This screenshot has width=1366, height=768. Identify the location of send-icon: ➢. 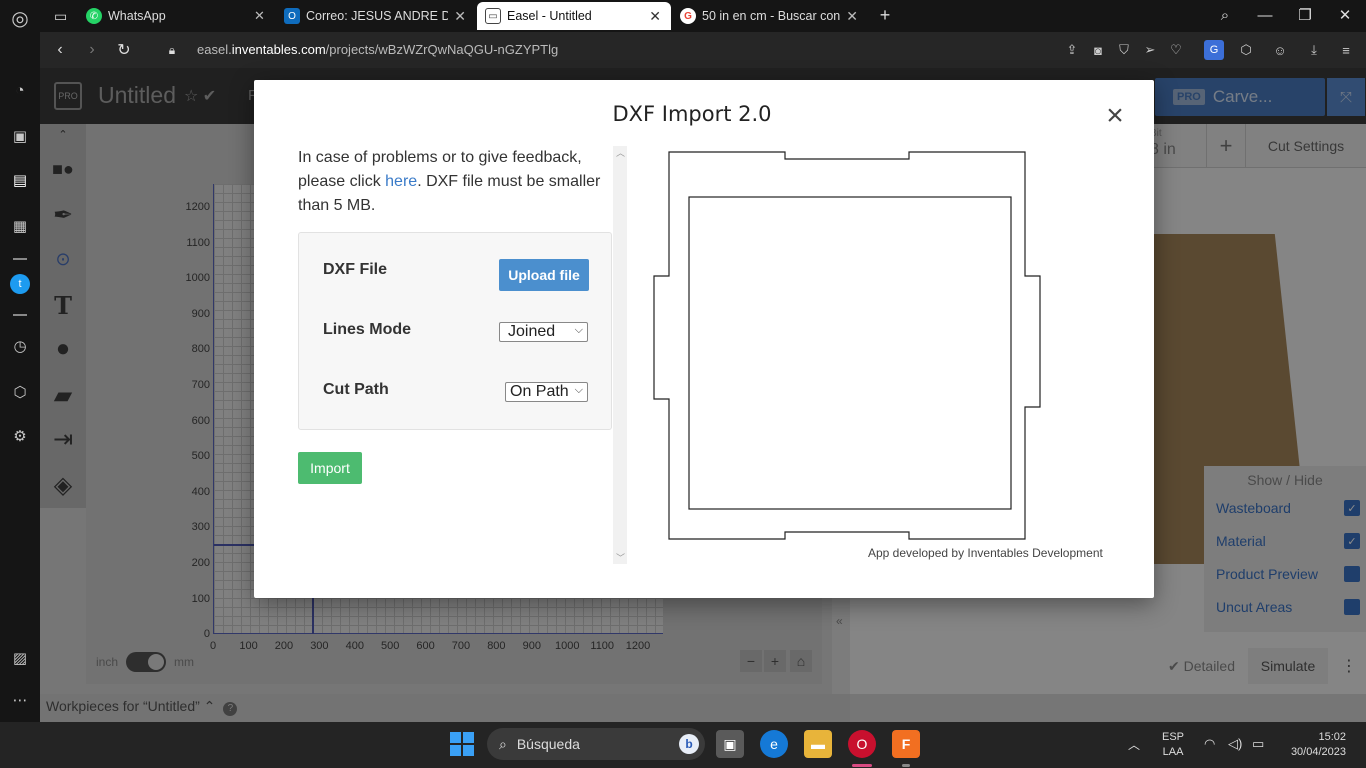
(1150, 50).